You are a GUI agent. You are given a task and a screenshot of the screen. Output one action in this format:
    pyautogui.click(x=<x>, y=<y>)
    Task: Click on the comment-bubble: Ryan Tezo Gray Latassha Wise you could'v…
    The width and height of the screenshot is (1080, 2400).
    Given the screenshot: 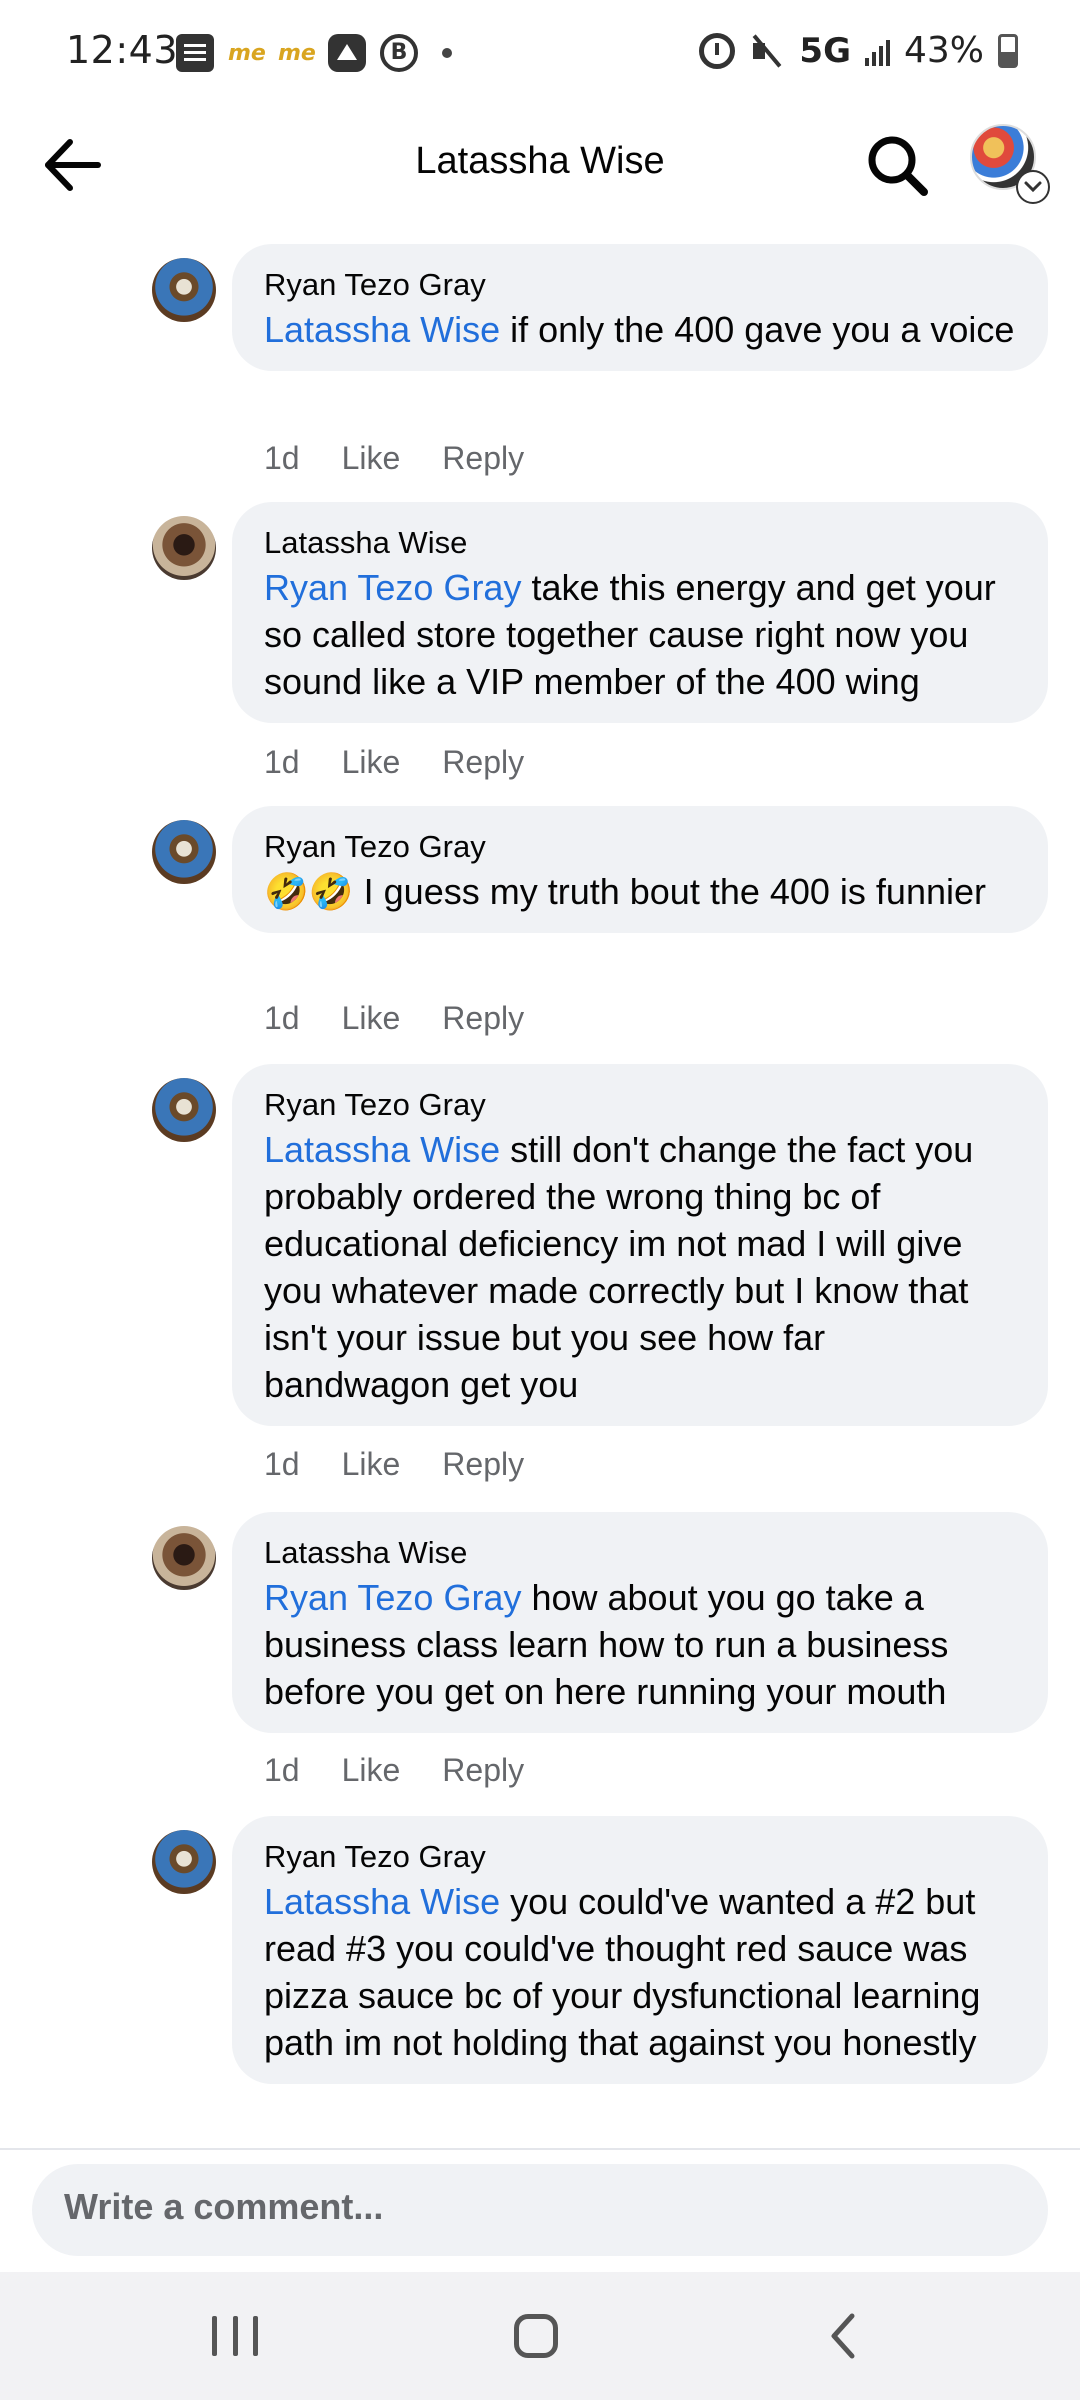 What is the action you would take?
    pyautogui.click(x=640, y=1950)
    